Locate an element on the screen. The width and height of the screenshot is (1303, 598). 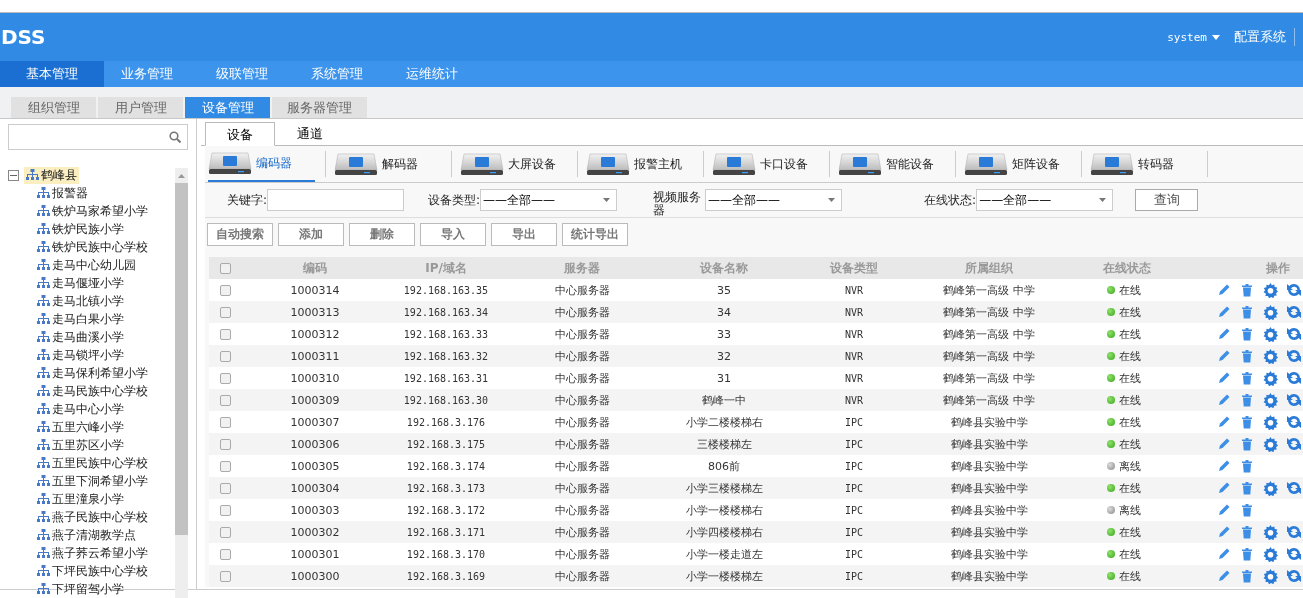
tree-item: 燕子荞云希望小学 is located at coordinates (91, 553).